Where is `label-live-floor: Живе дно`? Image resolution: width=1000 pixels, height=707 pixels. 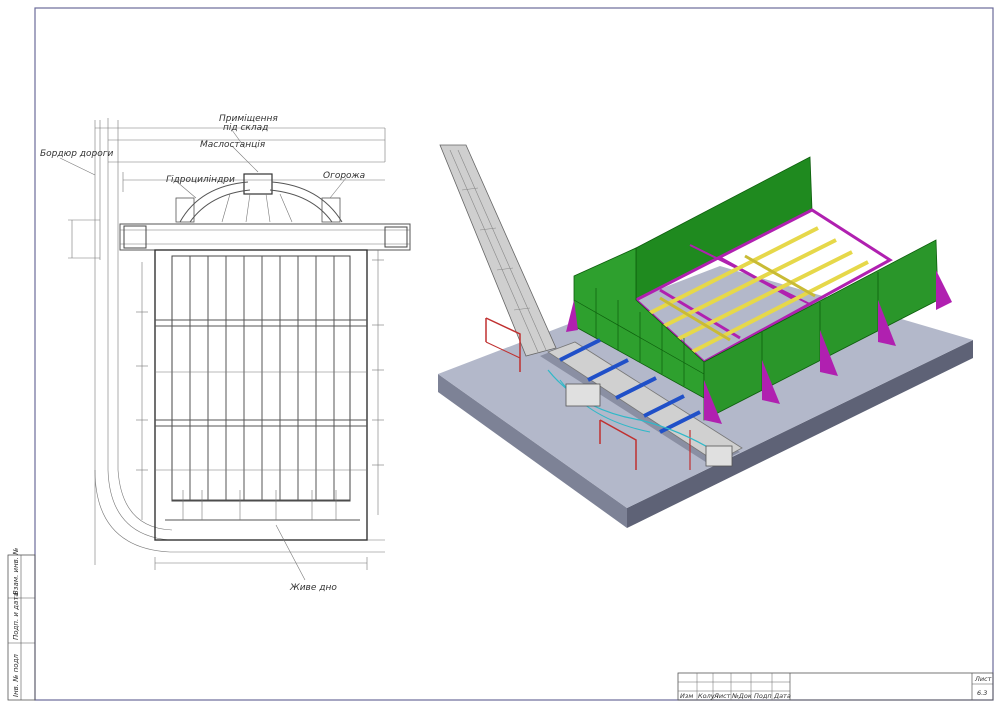 label-live-floor: Живе дно is located at coordinates (313, 588).